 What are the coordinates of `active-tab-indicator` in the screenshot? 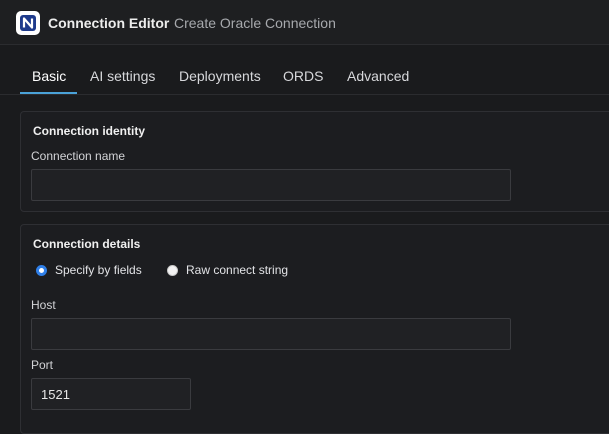 It's located at (48, 93).